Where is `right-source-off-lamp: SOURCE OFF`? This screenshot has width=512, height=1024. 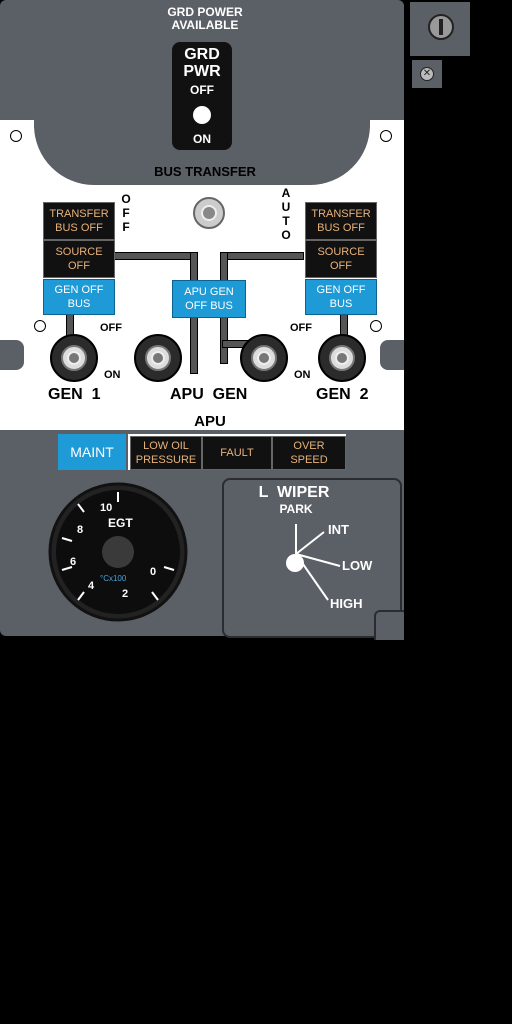
right-source-off-lamp: SOURCE OFF is located at coordinates (341, 259).